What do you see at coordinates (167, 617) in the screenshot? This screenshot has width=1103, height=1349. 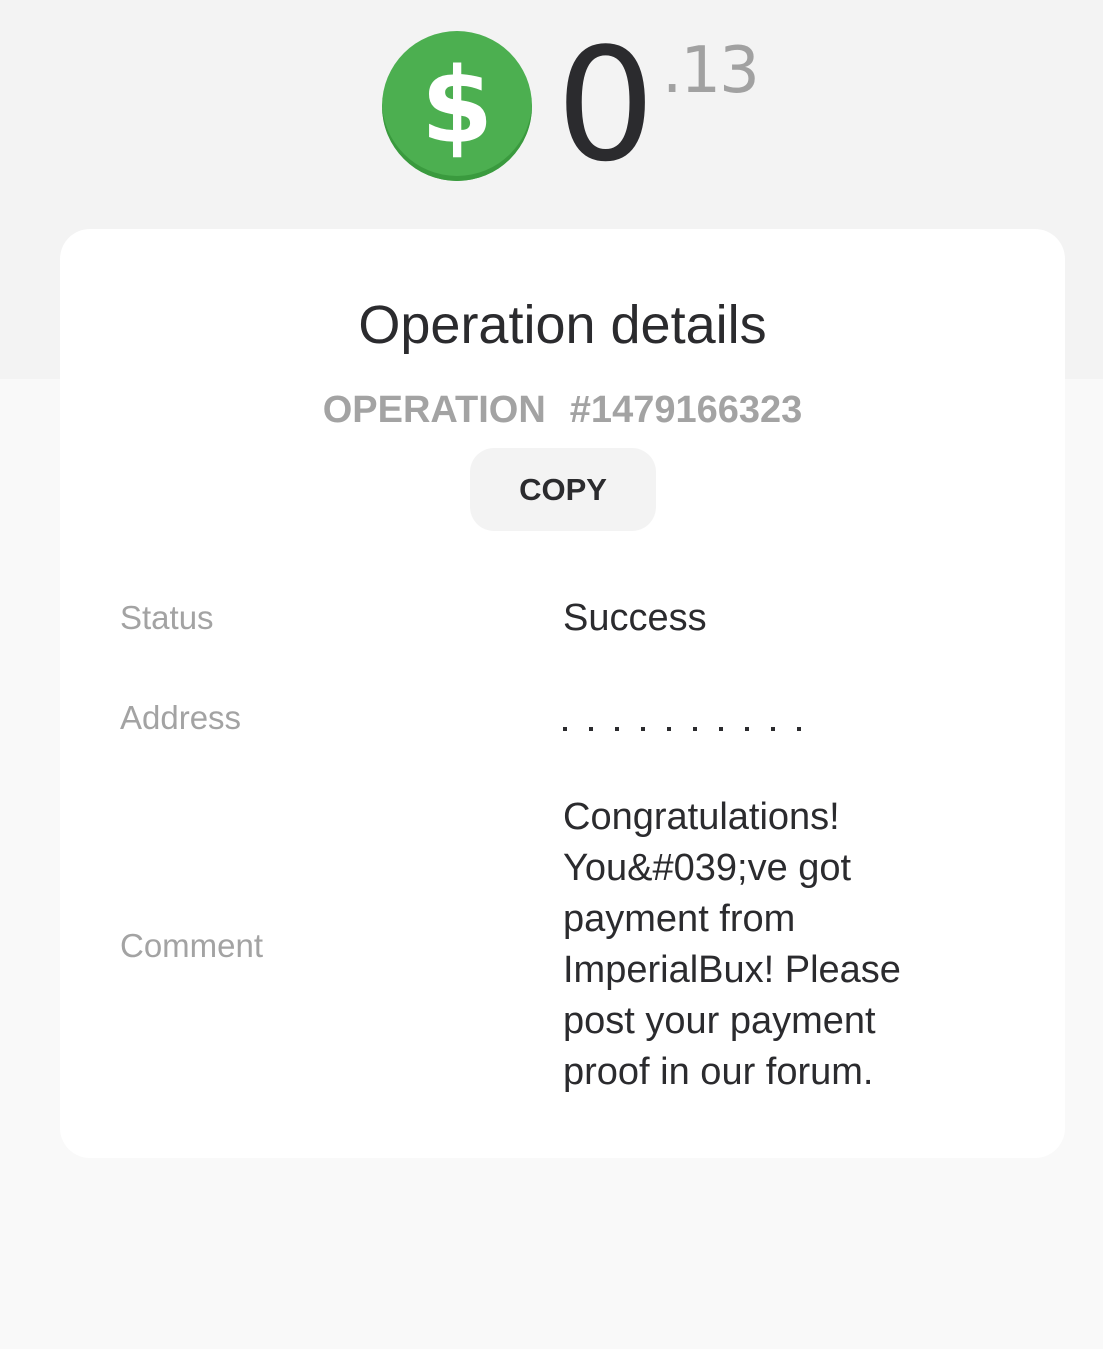 I see `status-label: Status` at bounding box center [167, 617].